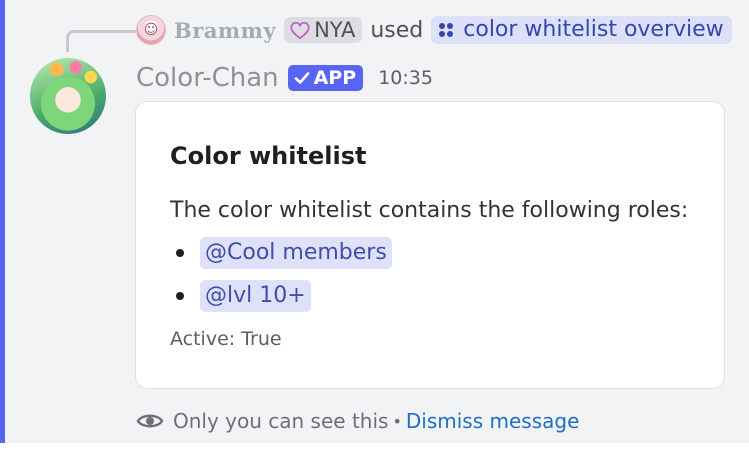  What do you see at coordinates (68, 96) in the screenshot?
I see `bot-avatar` at bounding box center [68, 96].